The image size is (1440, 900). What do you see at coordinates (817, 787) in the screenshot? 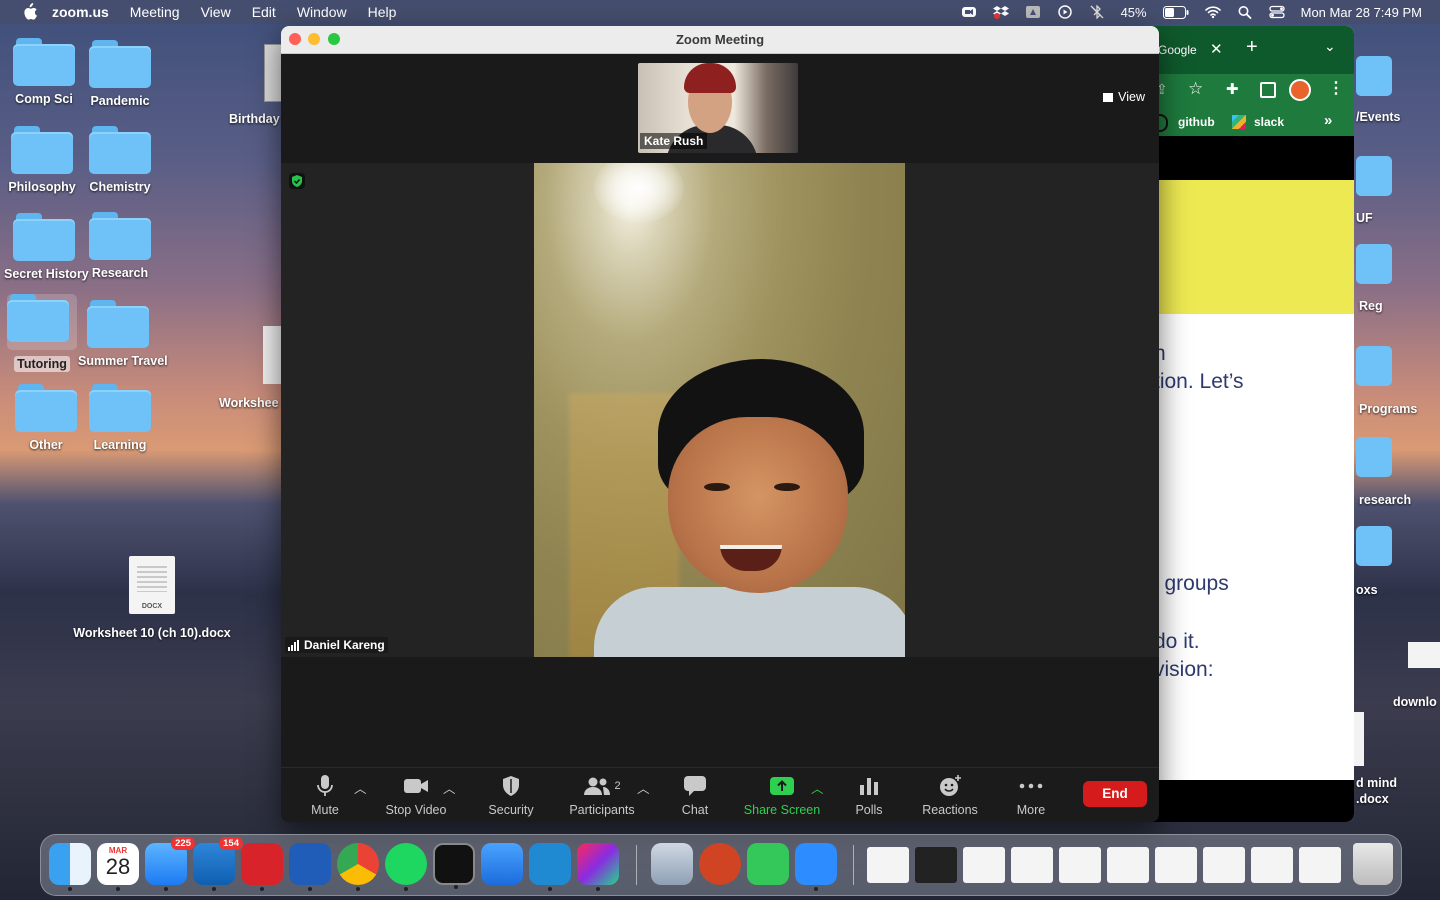
I see `share-options-caret-icon: ︿` at bounding box center [817, 787].